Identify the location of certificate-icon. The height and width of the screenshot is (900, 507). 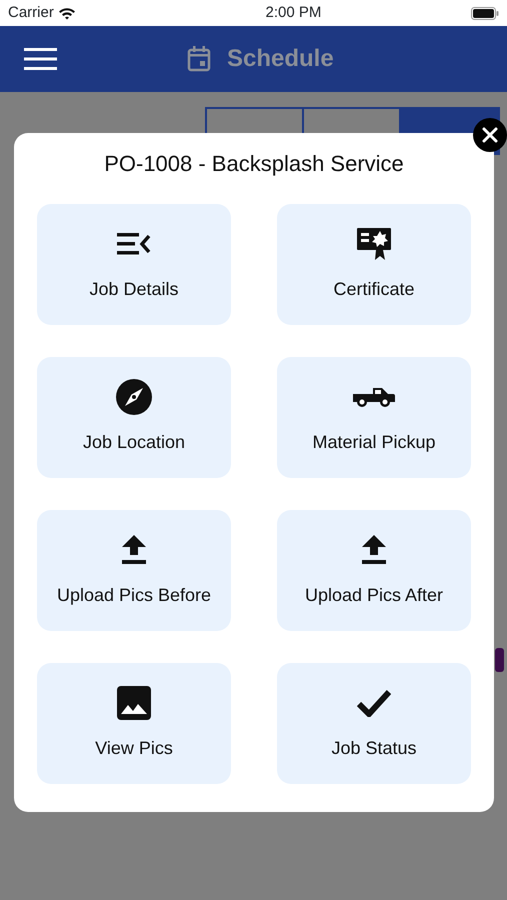
(374, 244).